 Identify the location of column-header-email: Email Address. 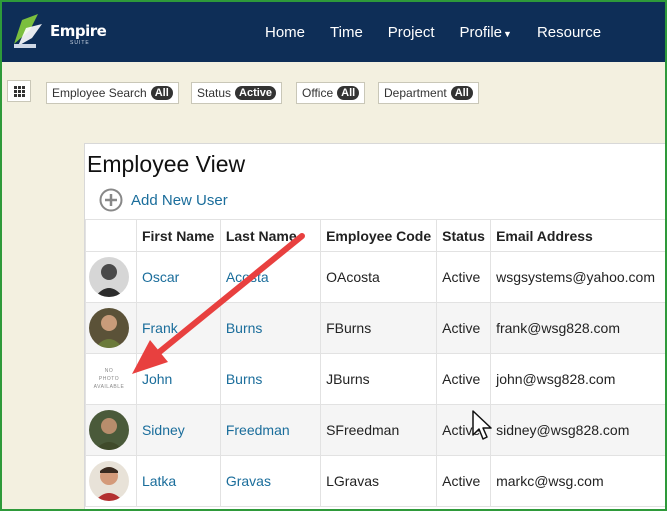
(577, 235).